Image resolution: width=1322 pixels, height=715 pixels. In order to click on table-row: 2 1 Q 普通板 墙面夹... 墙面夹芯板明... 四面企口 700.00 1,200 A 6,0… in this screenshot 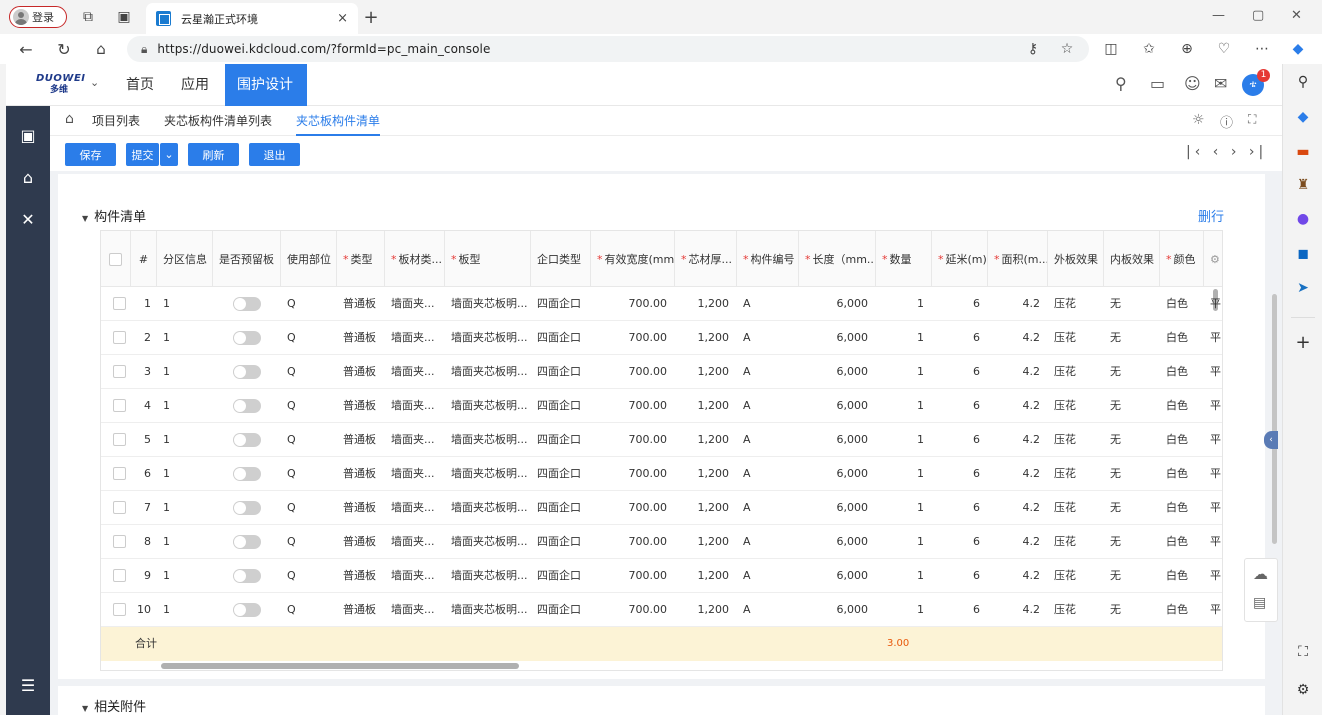, I will do `click(661, 338)`.